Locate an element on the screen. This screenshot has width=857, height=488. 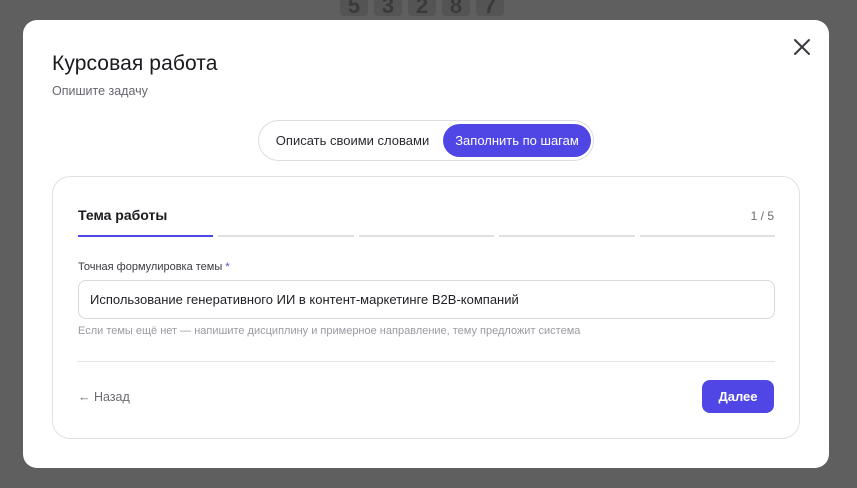
step-counter: 1 / 5 is located at coordinates (762, 216).